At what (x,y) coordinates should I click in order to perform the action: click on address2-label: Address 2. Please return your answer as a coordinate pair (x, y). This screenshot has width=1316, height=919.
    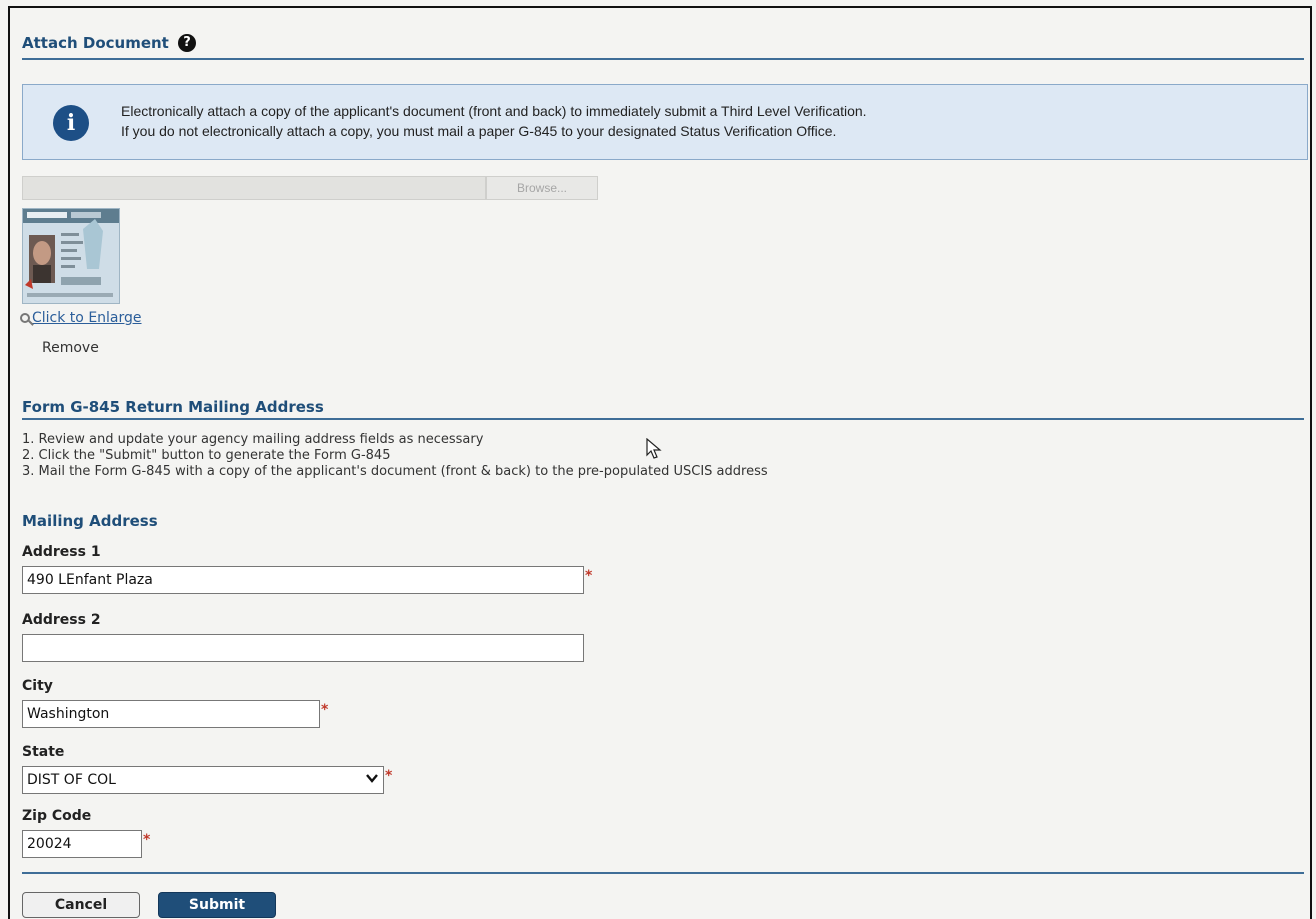
    Looking at the image, I should click on (61, 620).